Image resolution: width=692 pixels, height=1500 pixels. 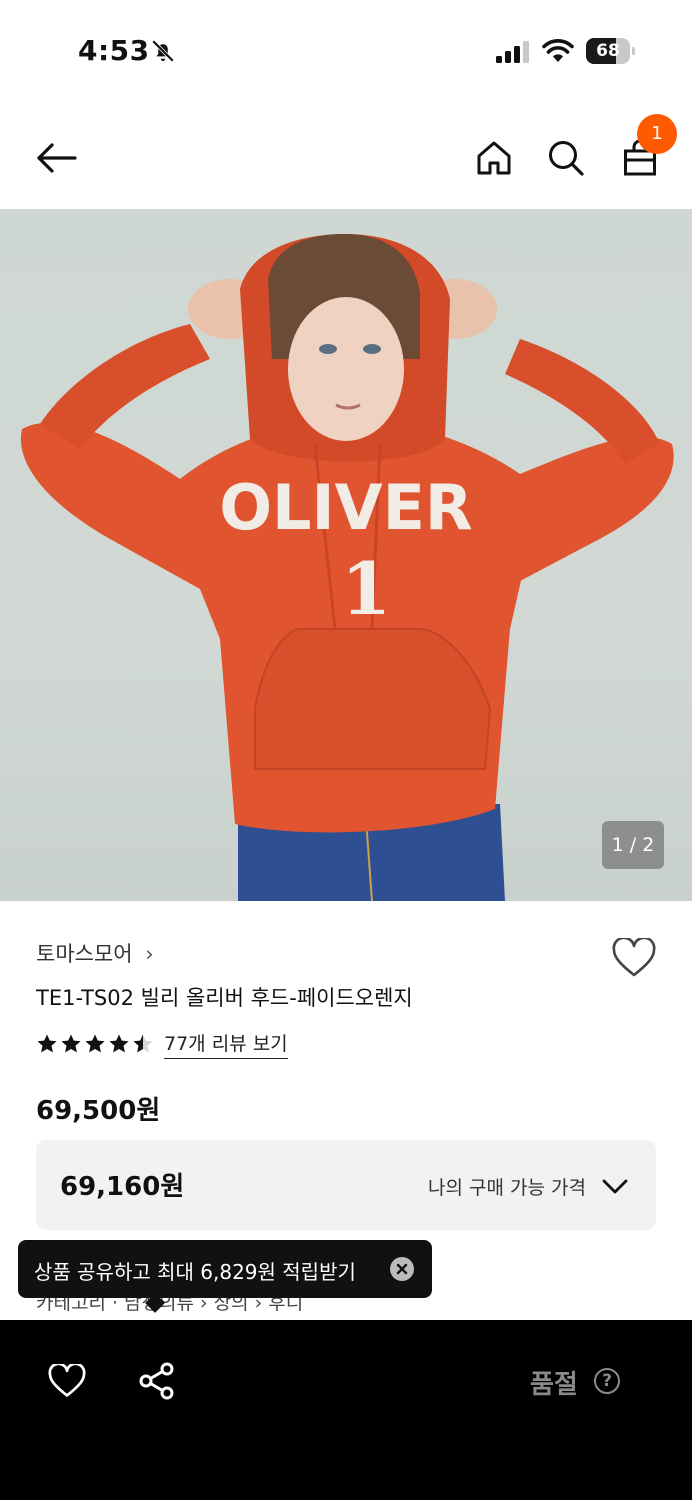 I want to click on share-icon, so click(x=156, y=1381).